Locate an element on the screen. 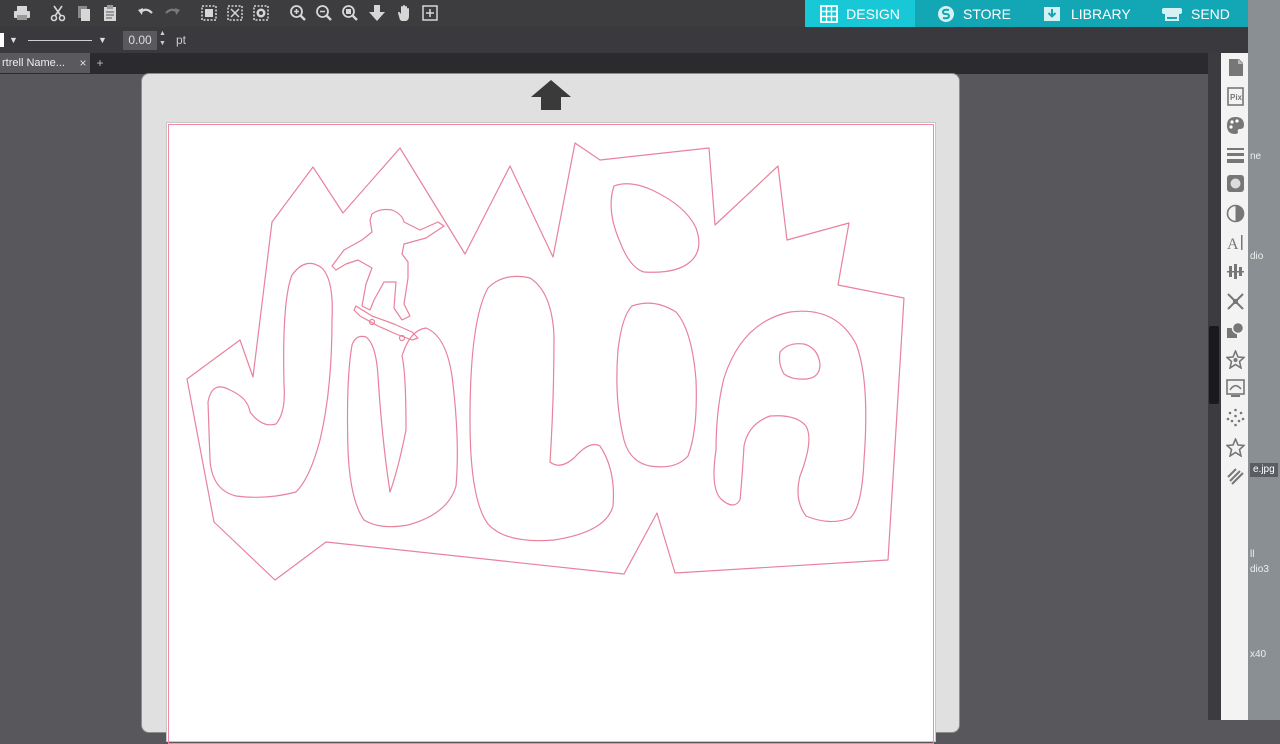  pixscan-icon: Pix is located at coordinates (1235, 96).